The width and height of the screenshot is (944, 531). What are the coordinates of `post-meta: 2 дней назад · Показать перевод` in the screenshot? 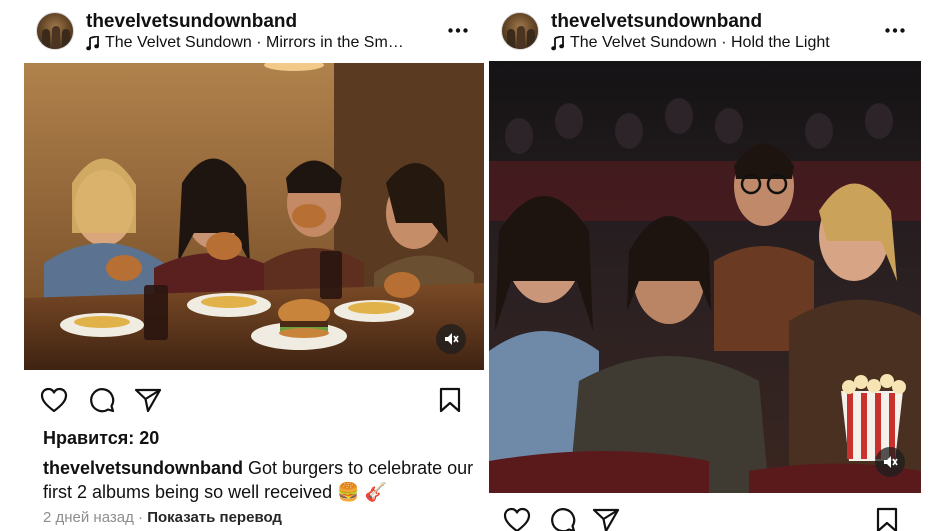 It's located at (162, 517).